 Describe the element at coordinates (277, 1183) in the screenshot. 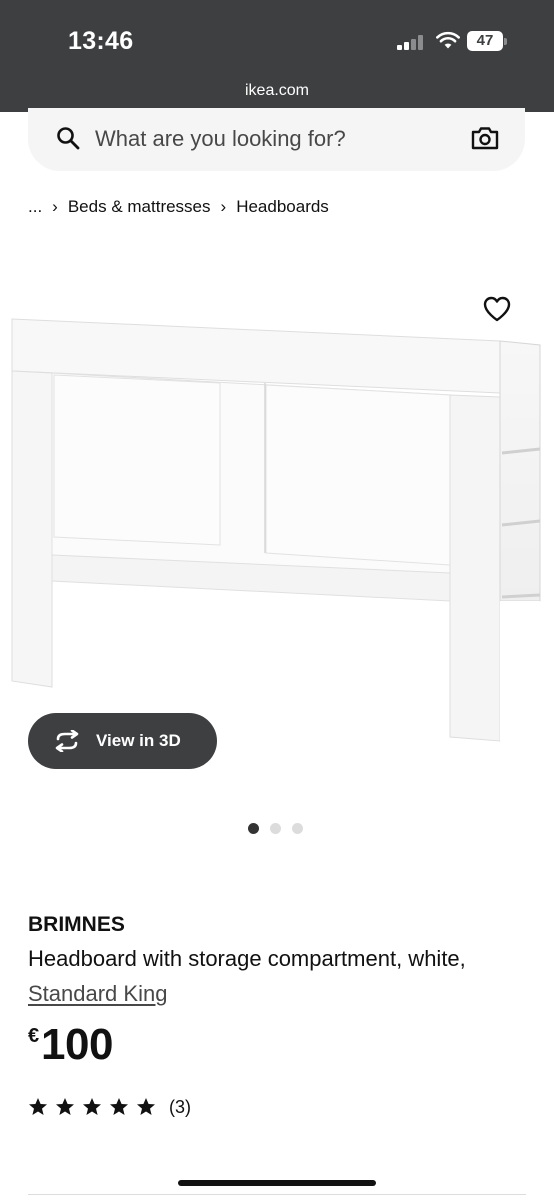

I see `home-indicator` at that location.